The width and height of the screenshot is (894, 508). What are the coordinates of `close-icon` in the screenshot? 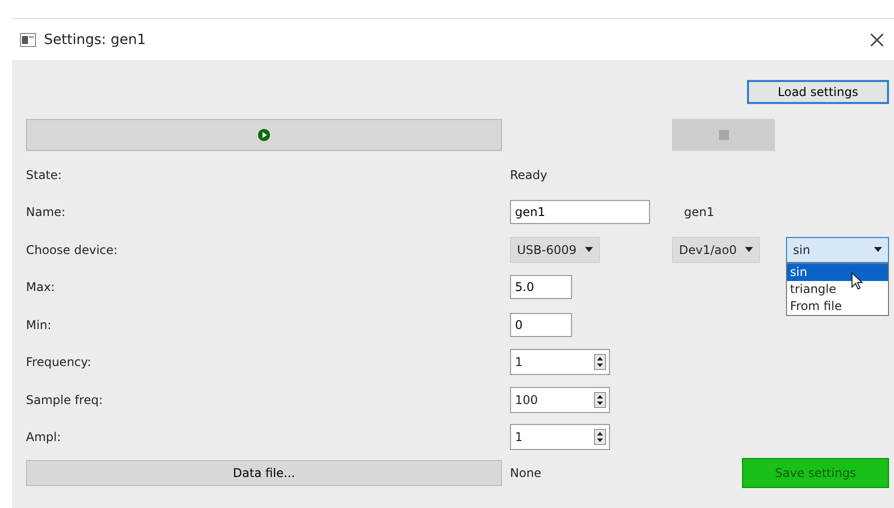 It's located at (877, 39).